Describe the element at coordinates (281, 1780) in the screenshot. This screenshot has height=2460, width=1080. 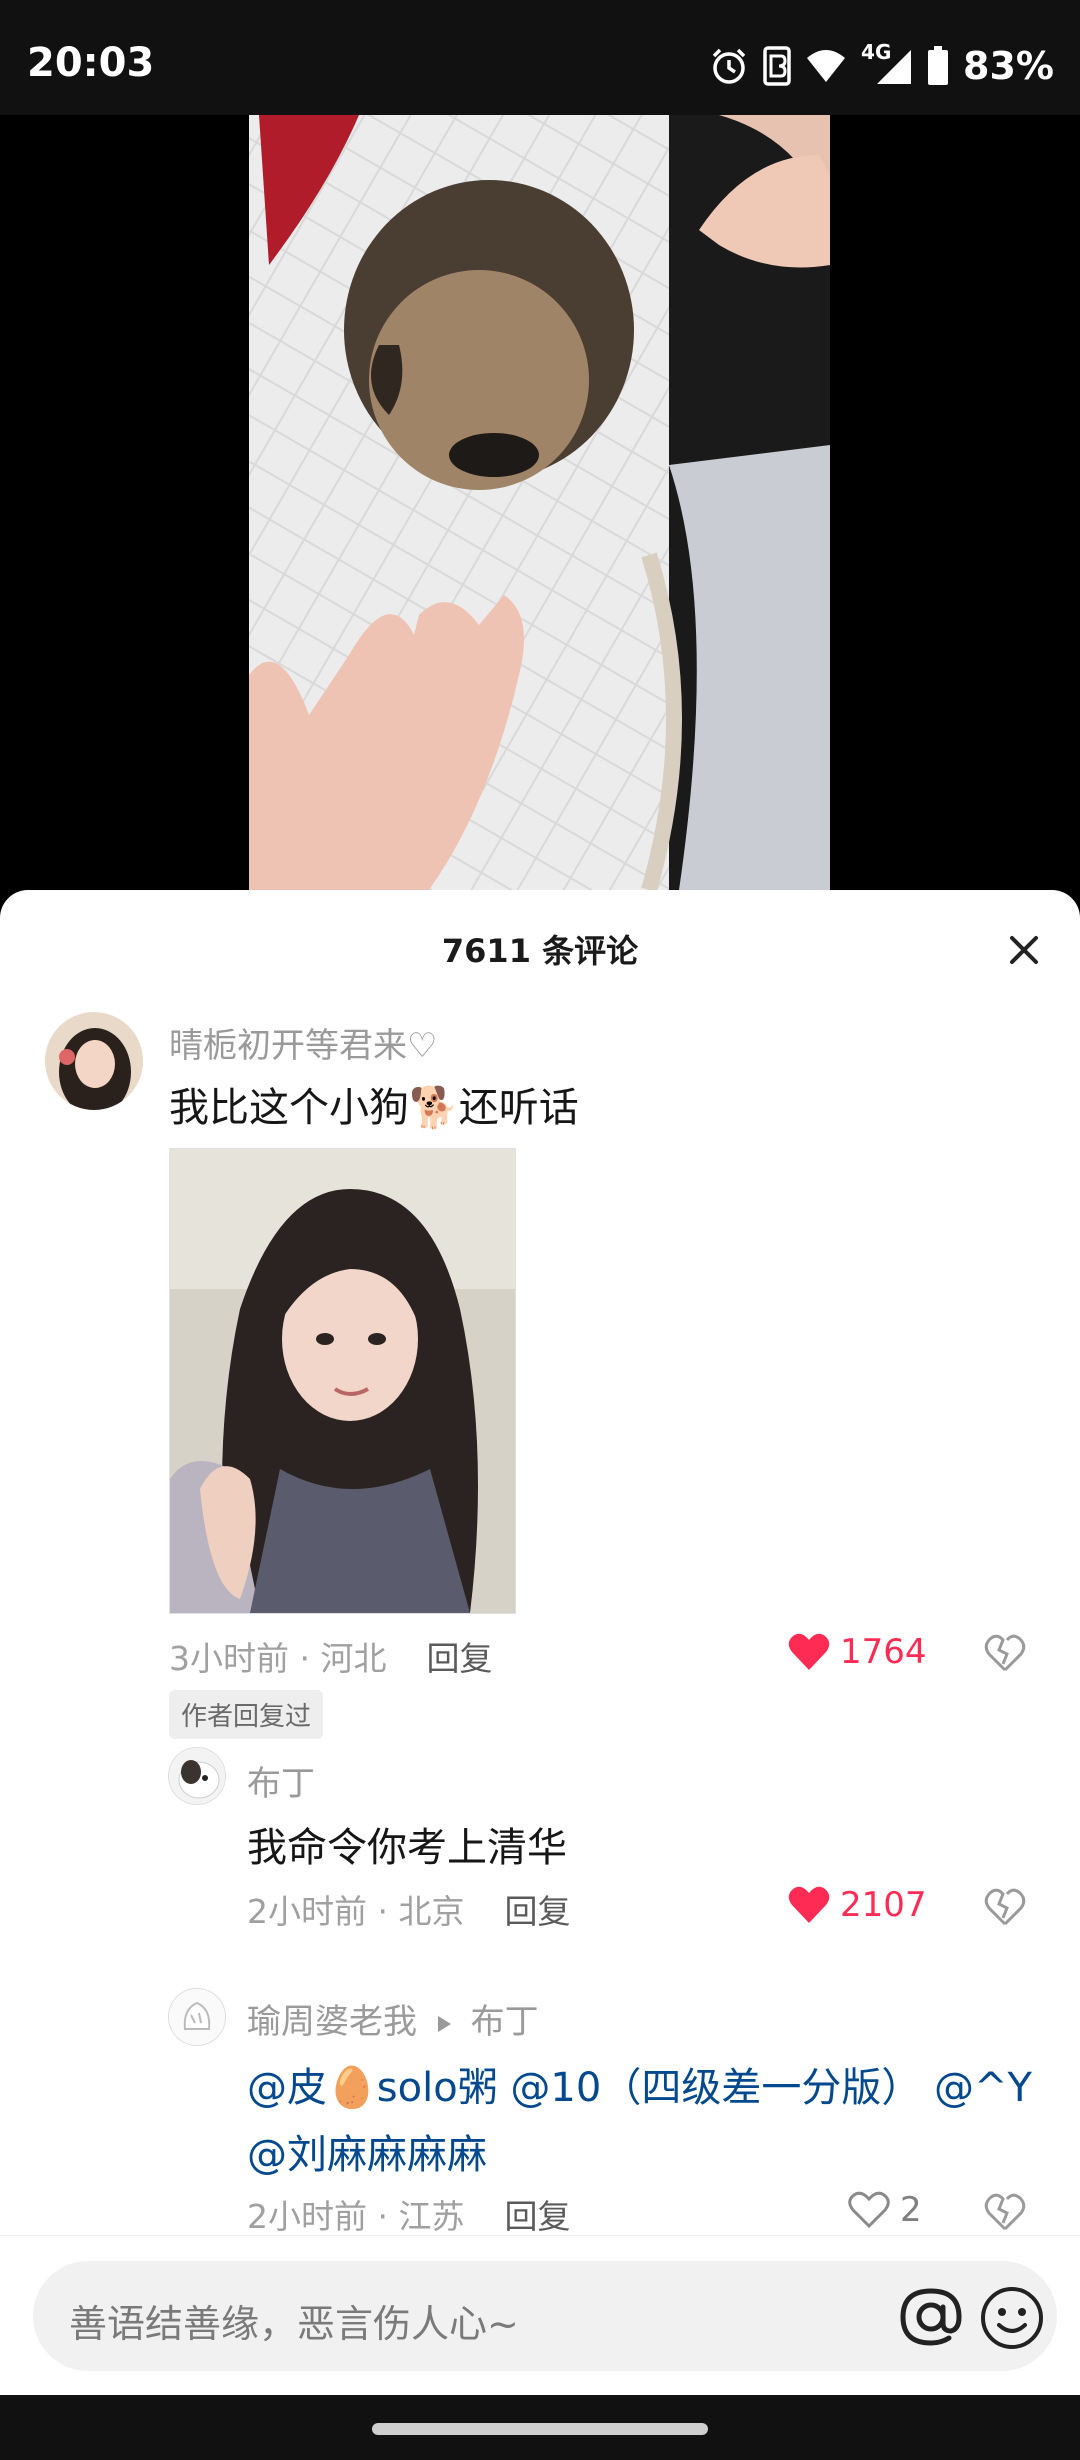
I see `reply-username: 布丁` at that location.